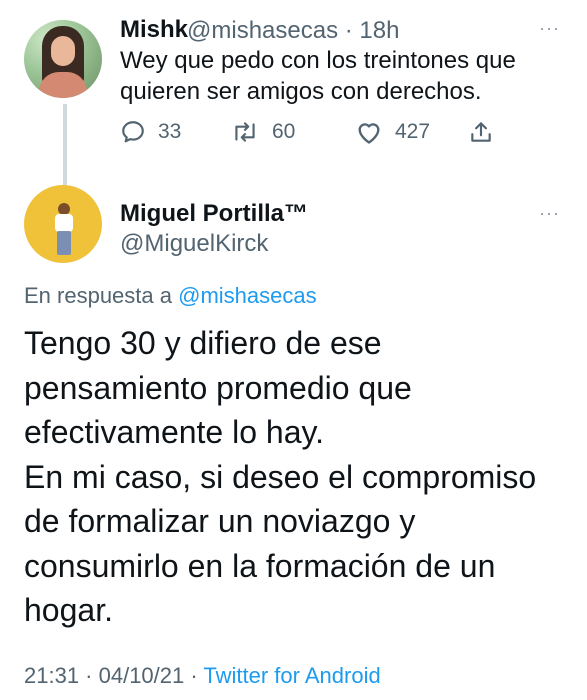  Describe the element at coordinates (284, 131) in the screenshot. I see `retweet-count: 60` at that location.